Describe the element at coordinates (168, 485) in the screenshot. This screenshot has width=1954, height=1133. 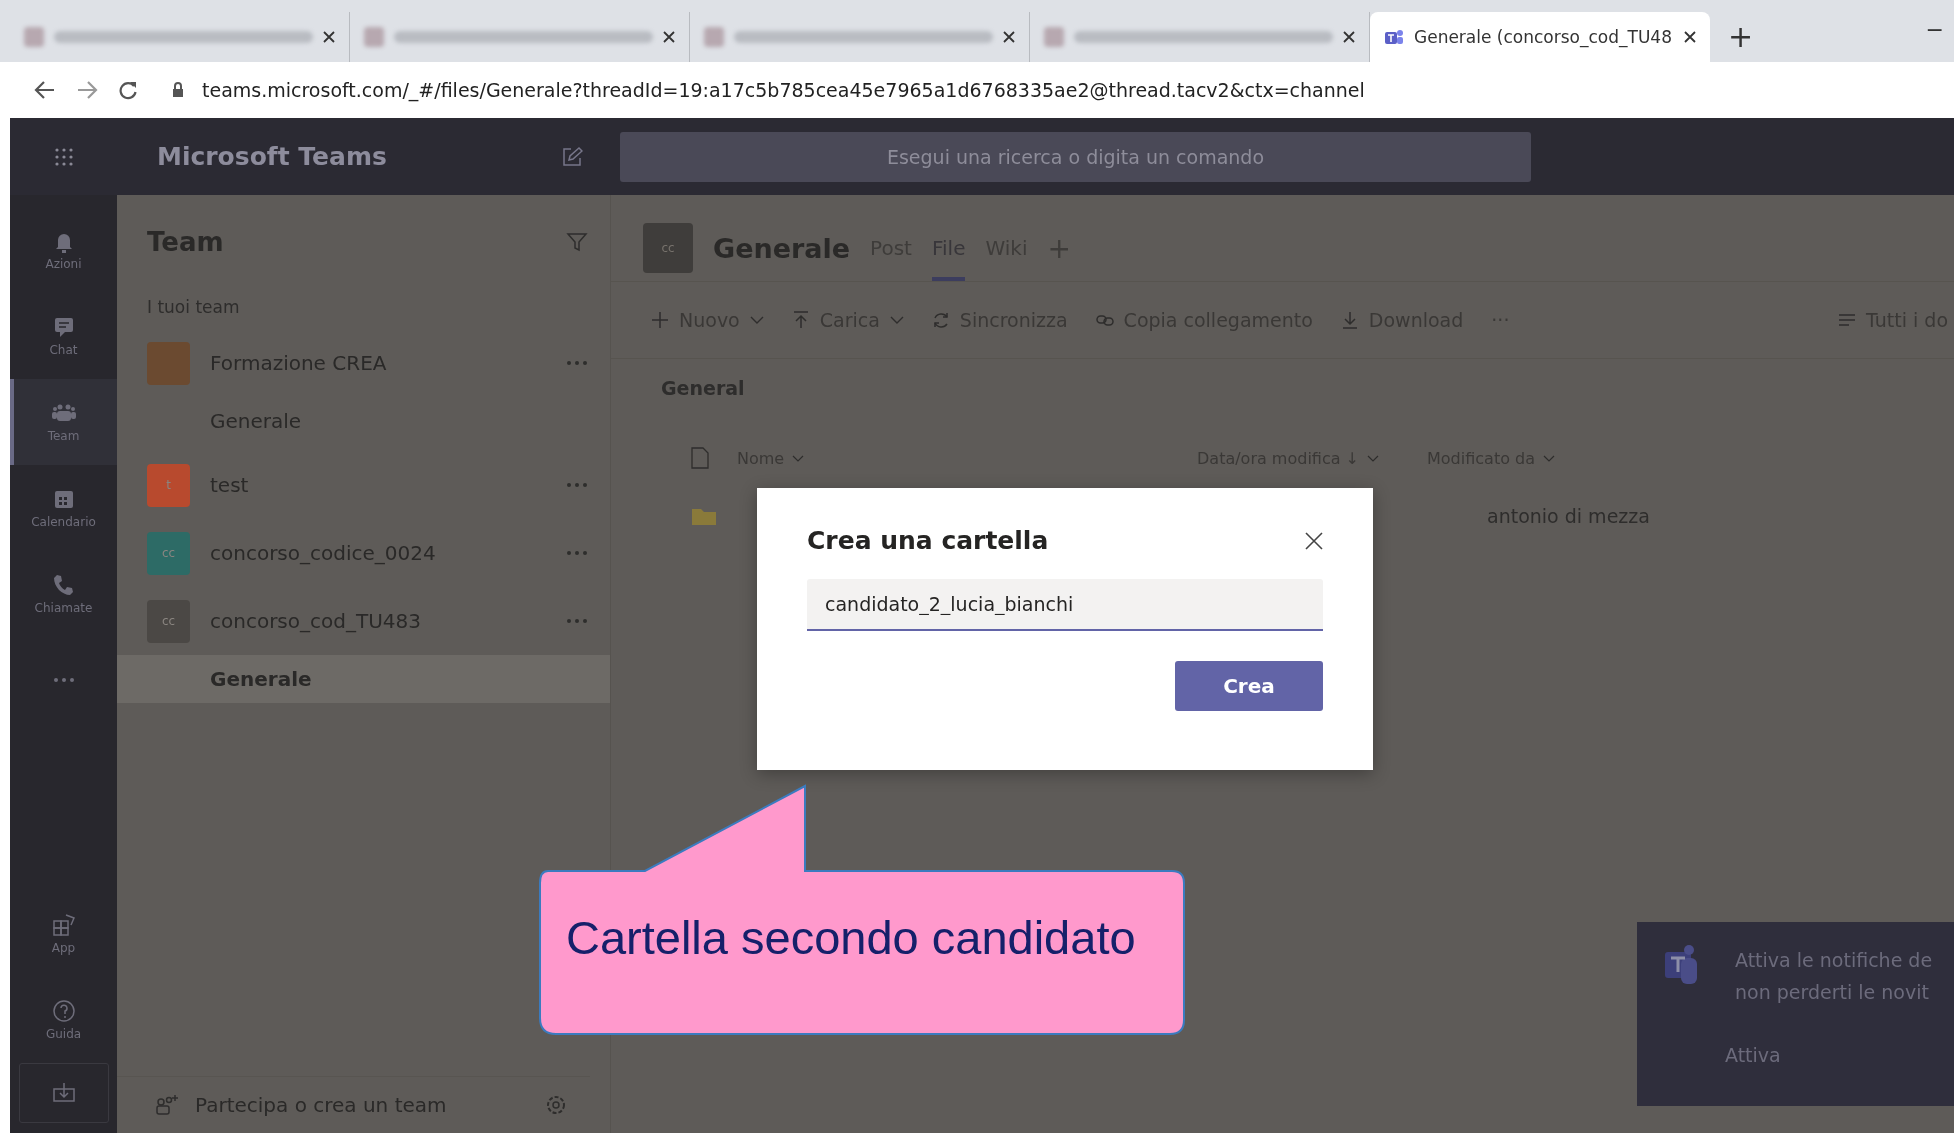
I see `team-avatar: t` at that location.